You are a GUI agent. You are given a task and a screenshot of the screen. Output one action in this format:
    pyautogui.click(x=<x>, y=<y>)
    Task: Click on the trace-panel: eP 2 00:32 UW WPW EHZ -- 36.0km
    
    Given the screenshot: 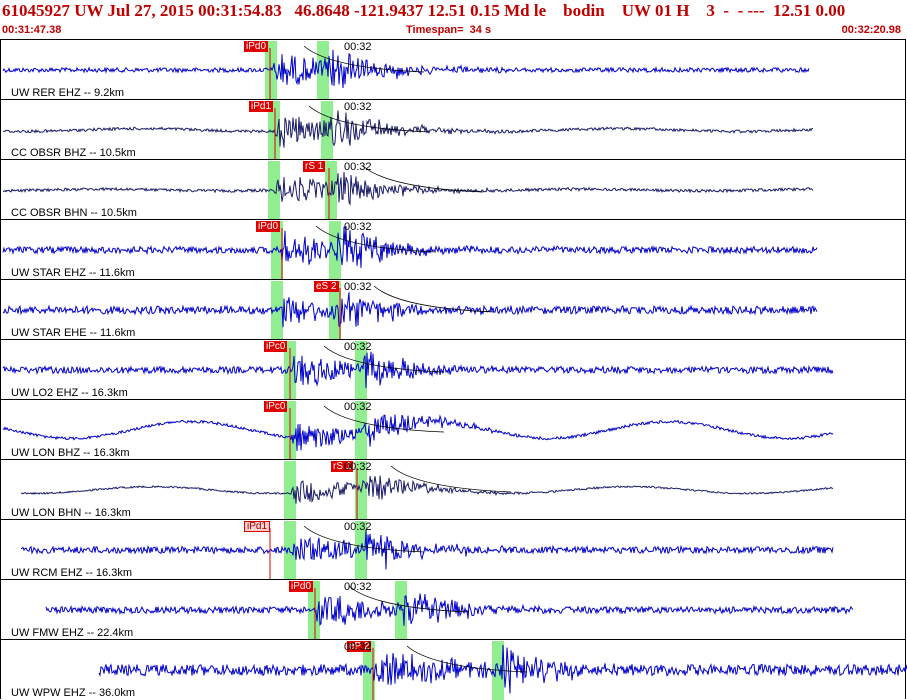 What is the action you would take?
    pyautogui.click(x=453, y=669)
    